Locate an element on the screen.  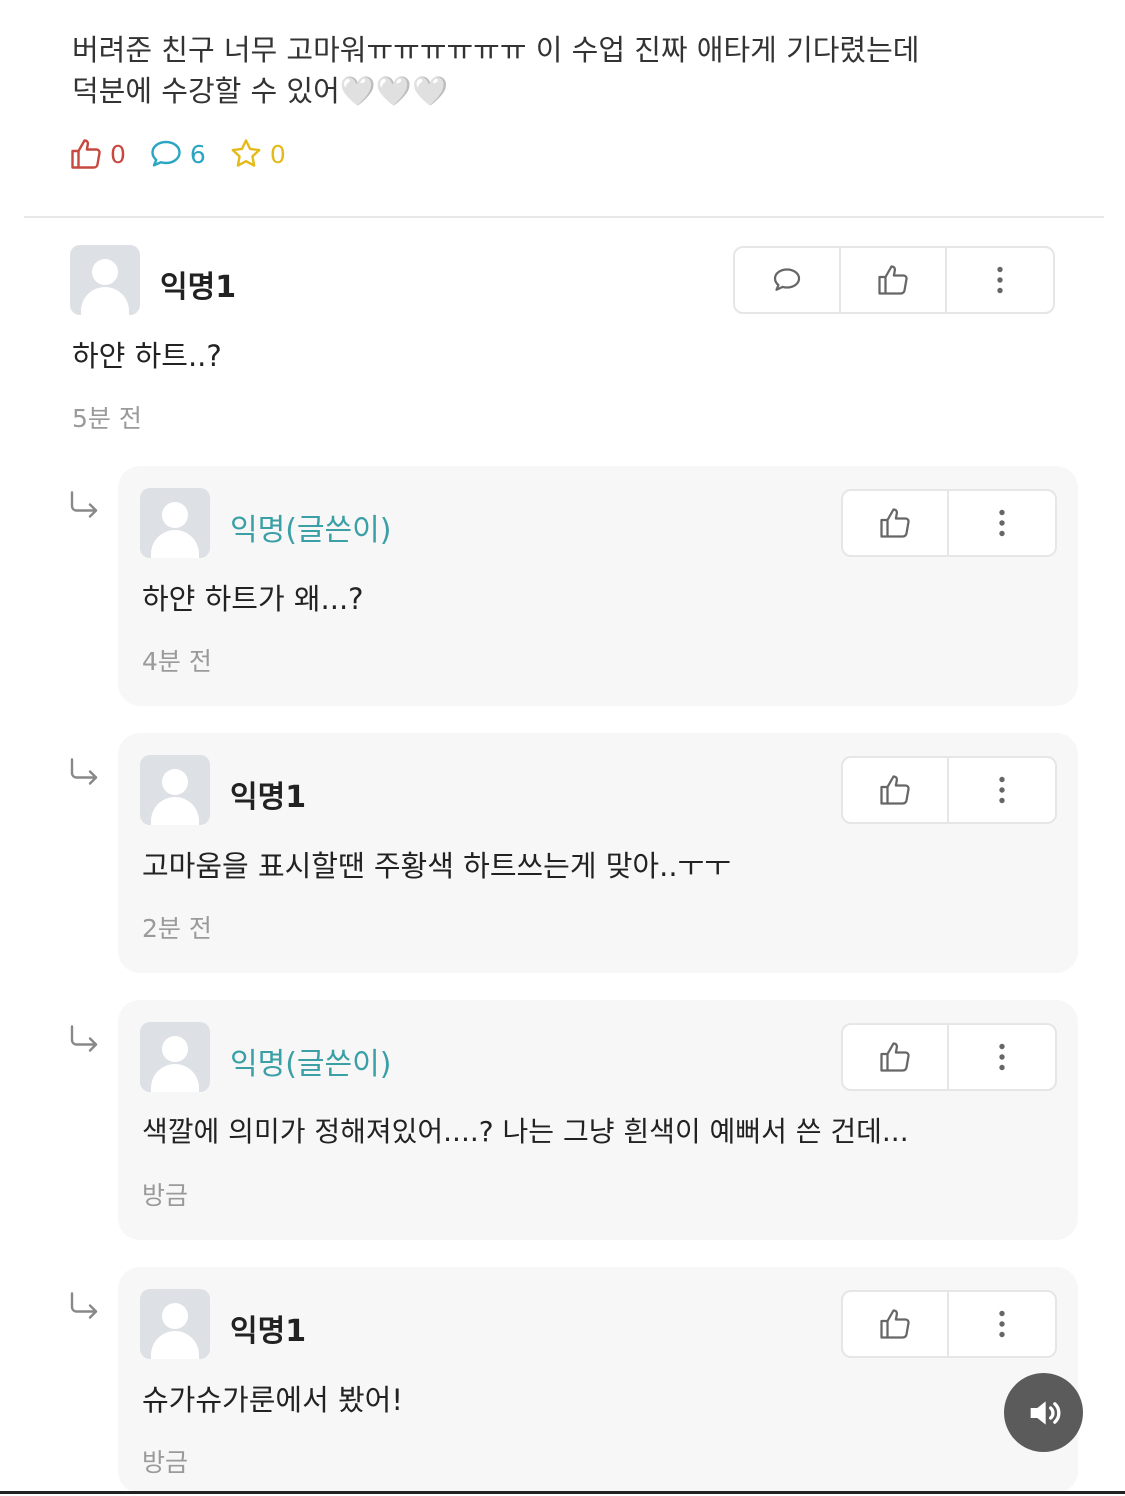
post-text-line-2: 덕분에 수강할 수 있어🤍🤍🤍 is located at coordinates (260, 91).